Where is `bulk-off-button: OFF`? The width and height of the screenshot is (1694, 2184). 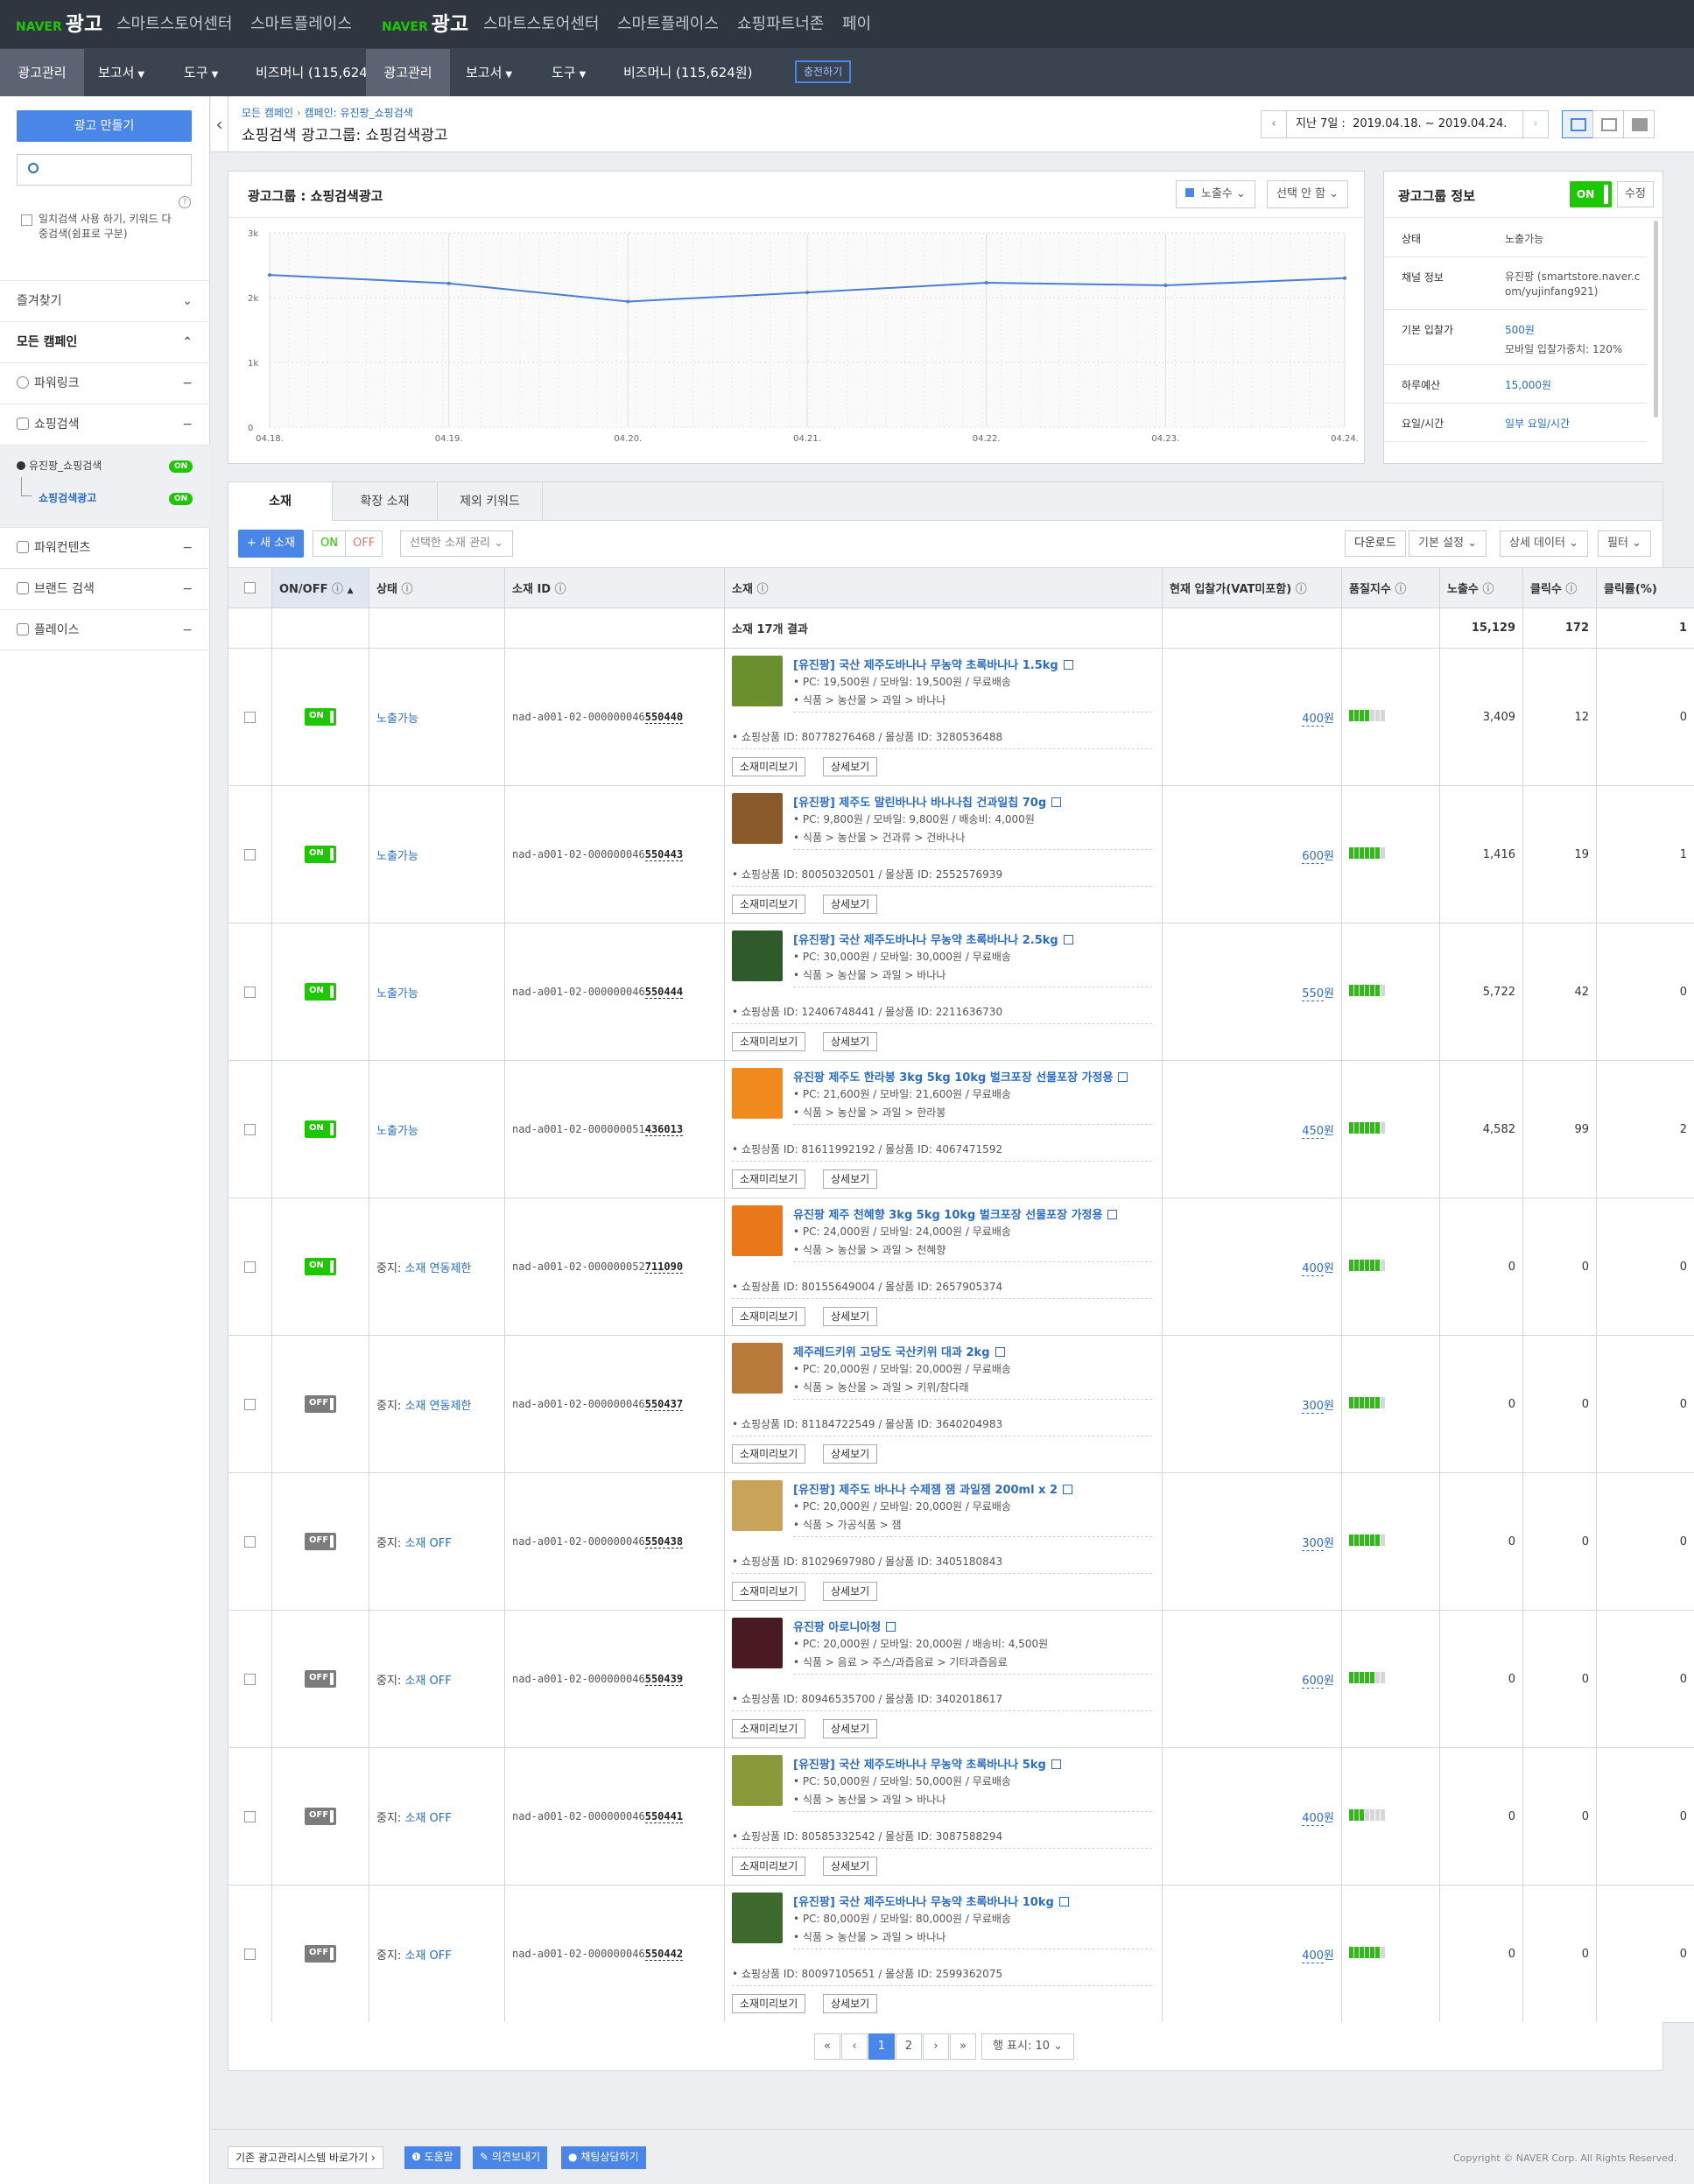 bulk-off-button: OFF is located at coordinates (364, 543).